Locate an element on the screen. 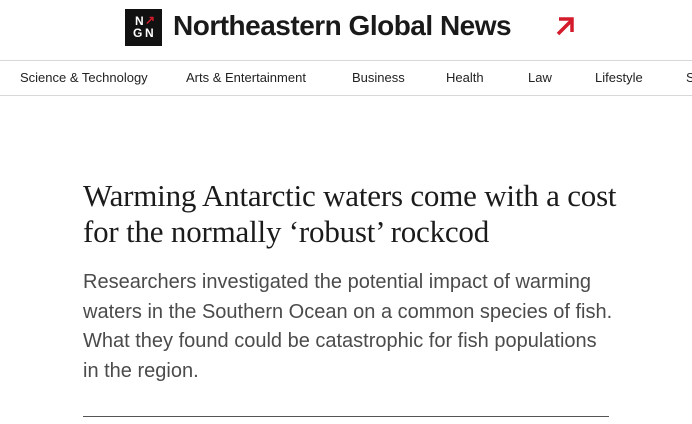  divider is located at coordinates (346, 416).